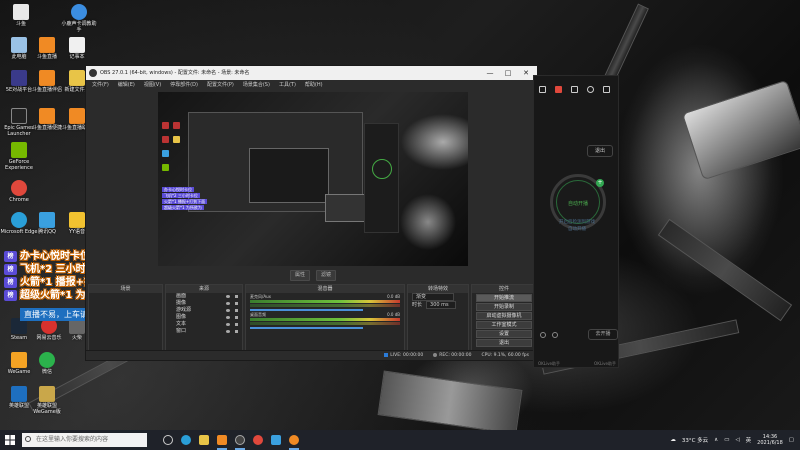  What do you see at coordinates (490, 73) in the screenshot?
I see `minimize-icon: —` at bounding box center [490, 73].